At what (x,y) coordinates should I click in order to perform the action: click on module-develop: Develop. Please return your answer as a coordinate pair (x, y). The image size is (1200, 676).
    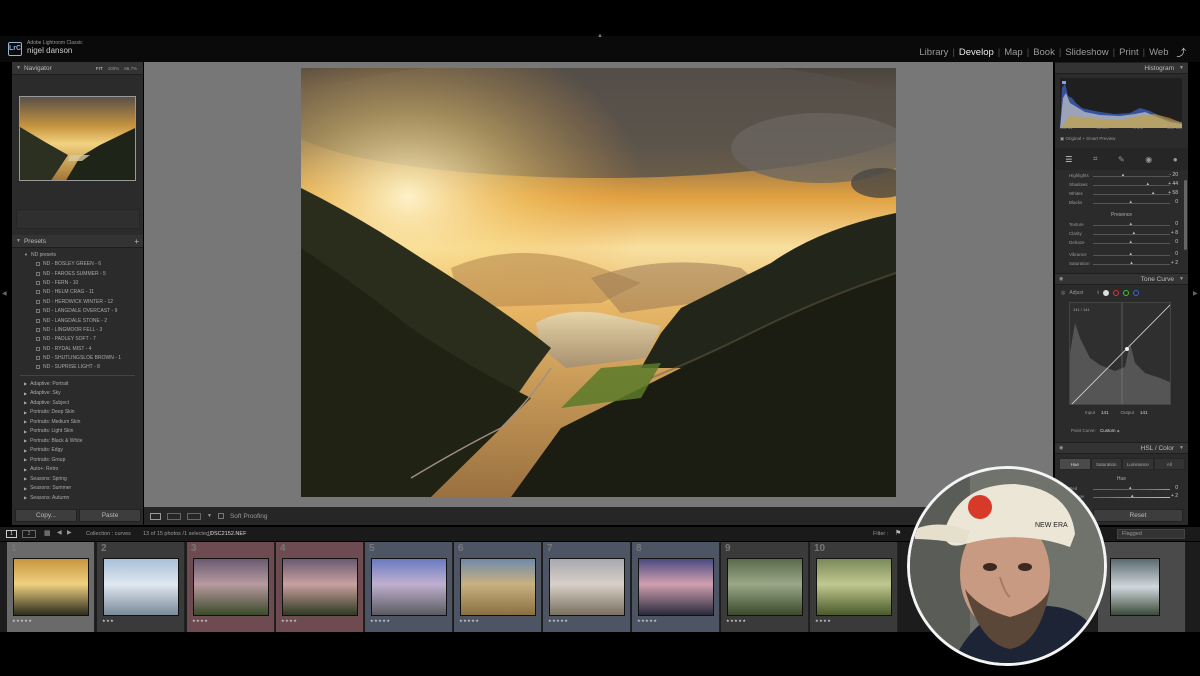
    Looking at the image, I should click on (976, 52).